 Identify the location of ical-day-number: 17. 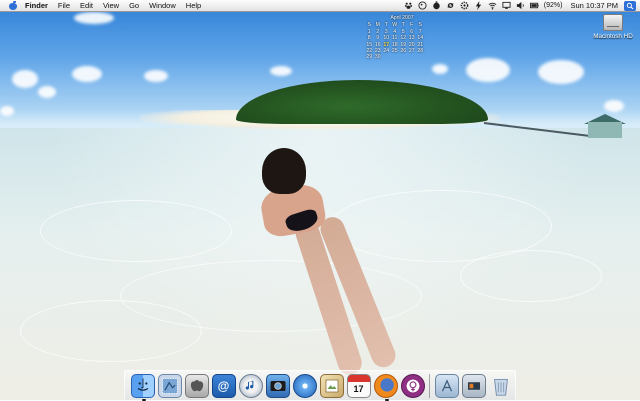
(358, 388).